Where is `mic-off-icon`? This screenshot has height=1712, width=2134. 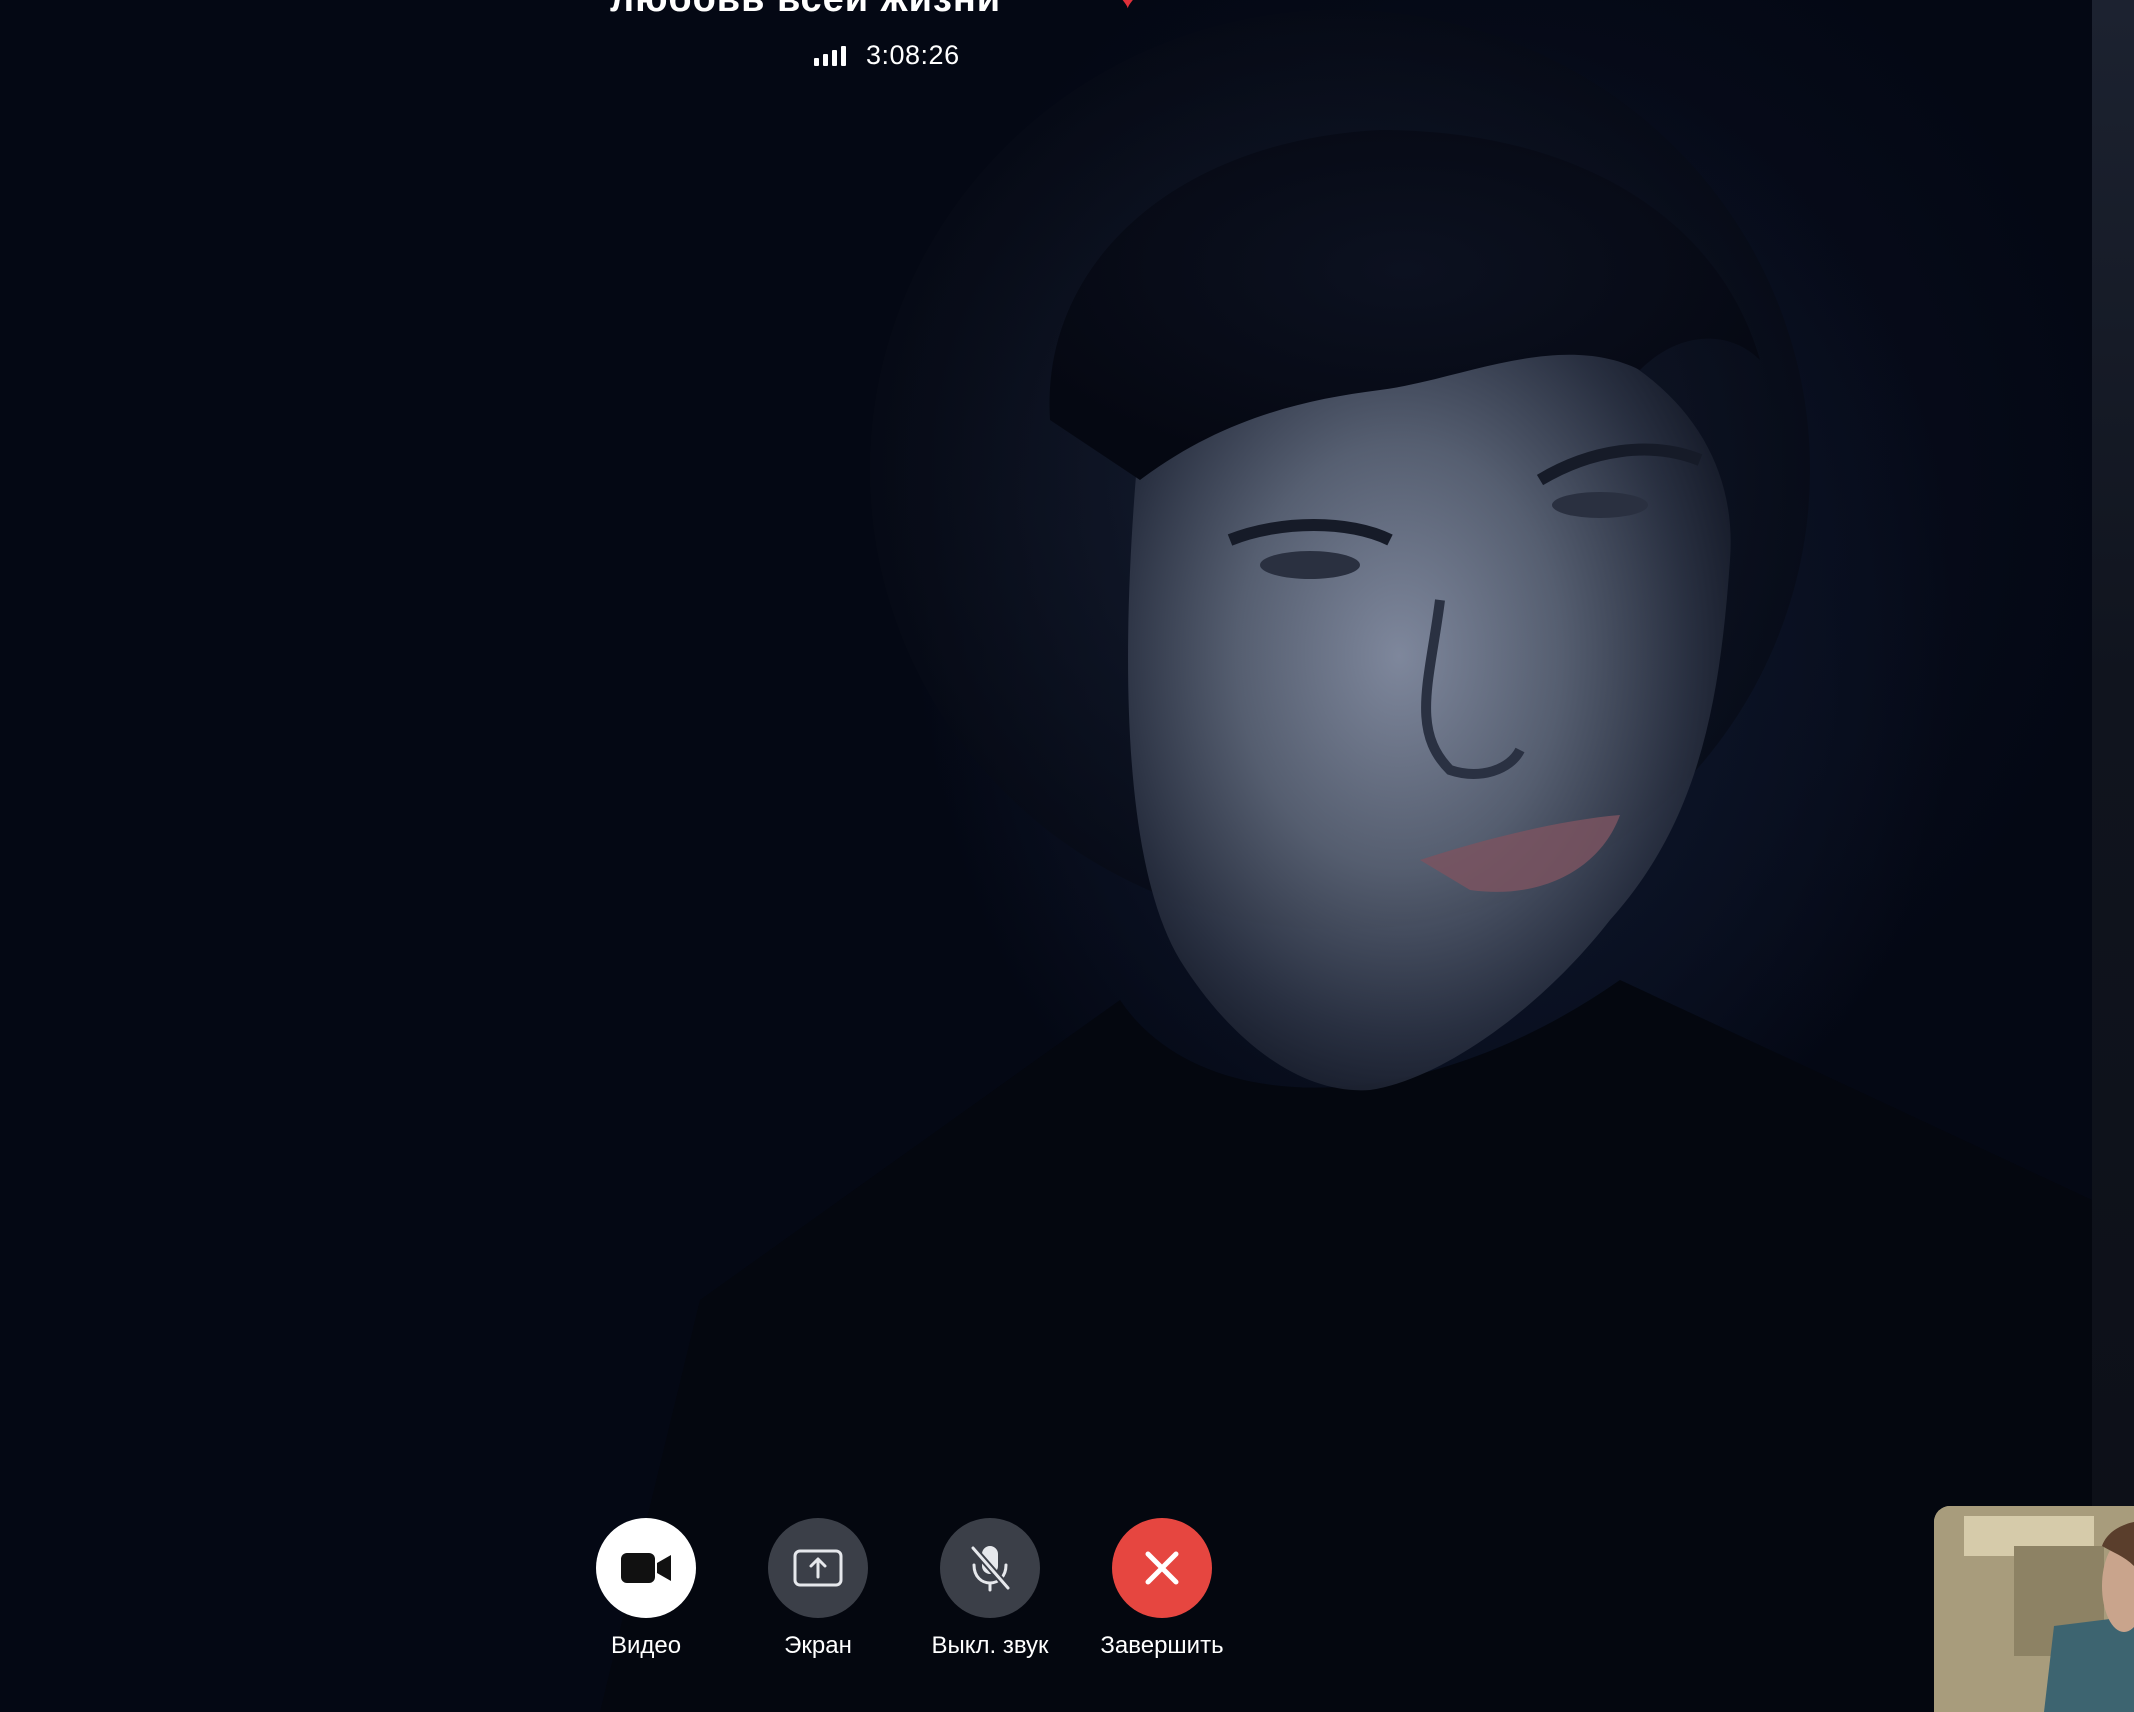
mic-off-icon is located at coordinates (990, 1568).